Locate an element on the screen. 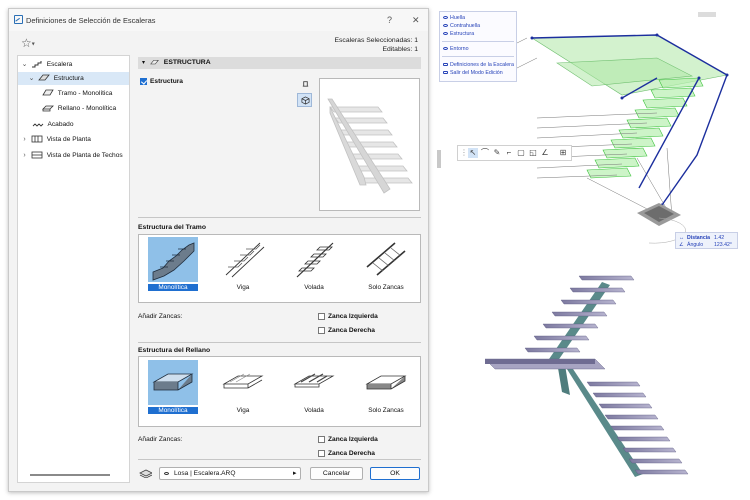 The height and width of the screenshot is (500, 750). 3d-view-toggle is located at coordinates (304, 100).